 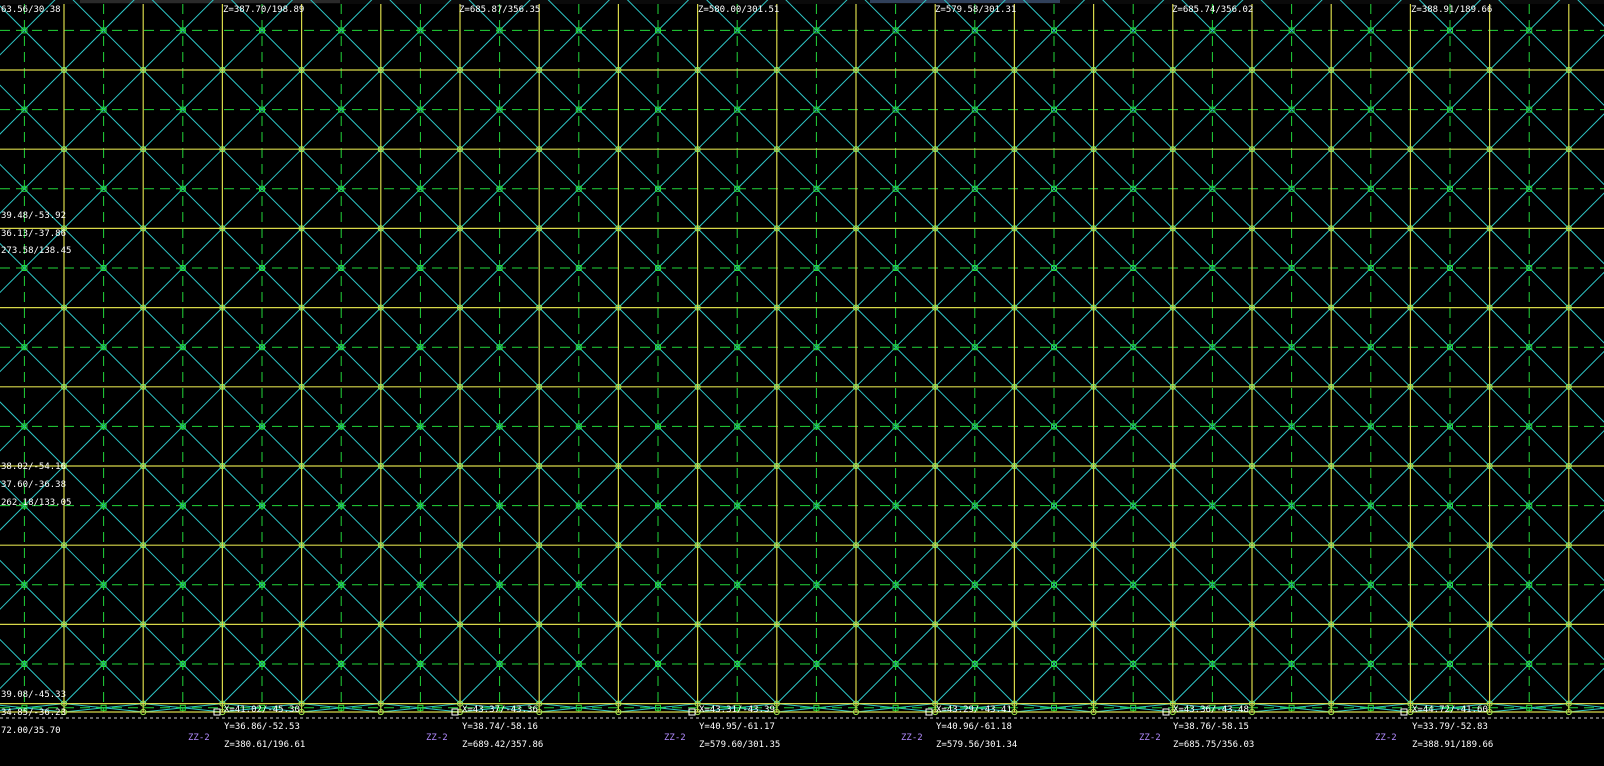 I want to click on left-label: 38.02/-54.16, so click(x=34, y=467).